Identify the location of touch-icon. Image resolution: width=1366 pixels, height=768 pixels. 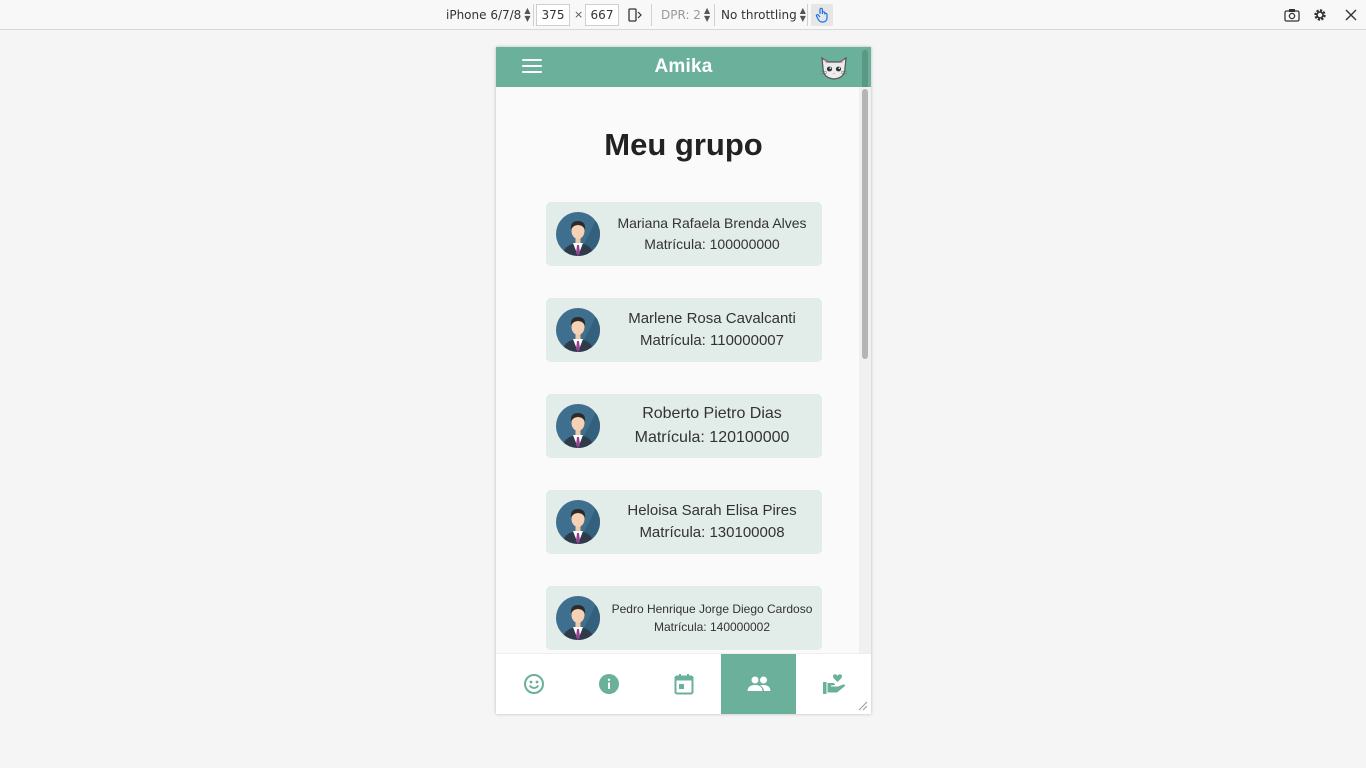
(822, 15).